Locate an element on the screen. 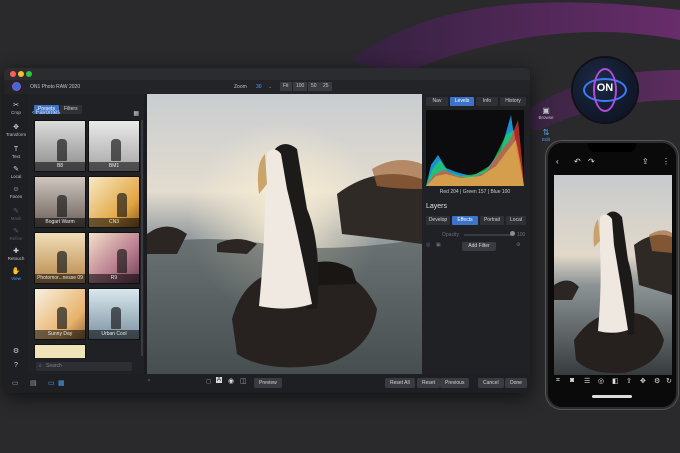 Image resolution: width=680 pixels, height=453 pixels. zoom-50-button: 50 is located at coordinates (314, 86).